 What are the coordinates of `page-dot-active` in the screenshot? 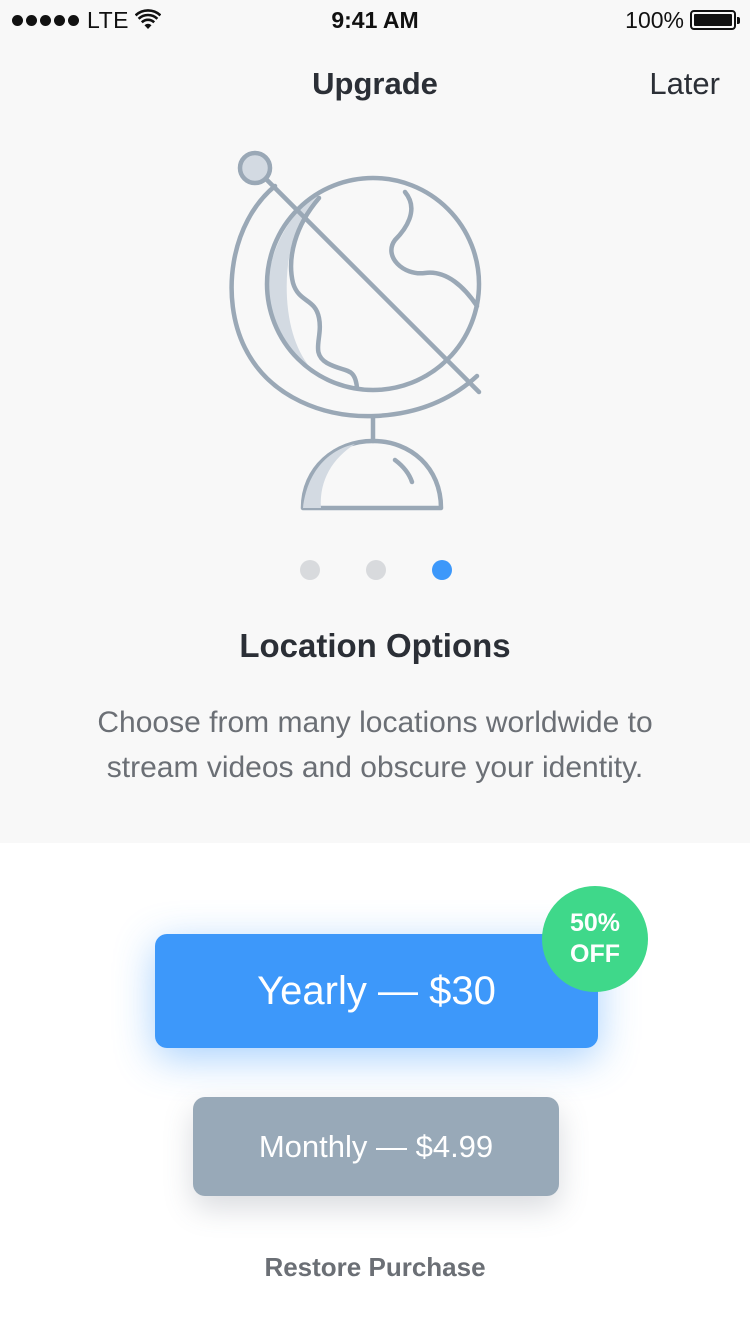 It's located at (442, 570).